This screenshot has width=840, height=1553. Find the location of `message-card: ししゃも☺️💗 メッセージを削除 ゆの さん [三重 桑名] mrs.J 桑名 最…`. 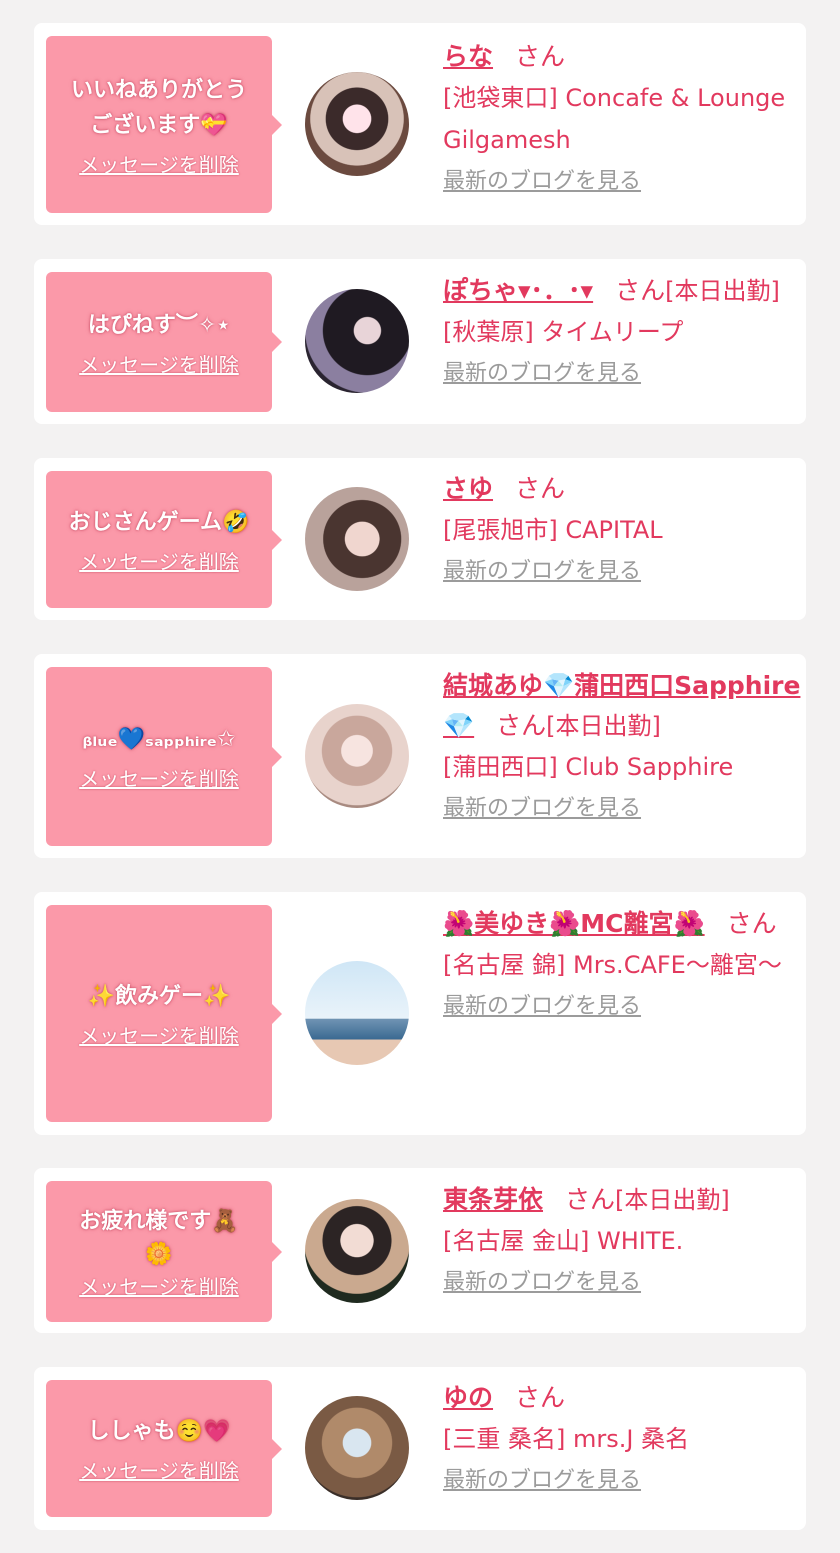

message-card: ししゃも☺️💗 メッセージを削除 ゆの さん [三重 桑名] mrs.J 桑名 最… is located at coordinates (420, 1448).